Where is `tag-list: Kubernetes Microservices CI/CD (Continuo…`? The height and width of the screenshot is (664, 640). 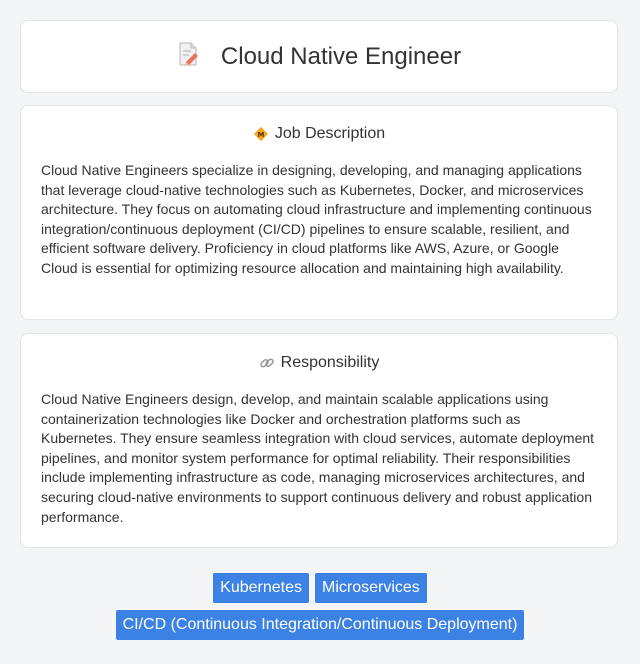
tag-list: Kubernetes Microservices CI/CD (Continuo… is located at coordinates (320, 610).